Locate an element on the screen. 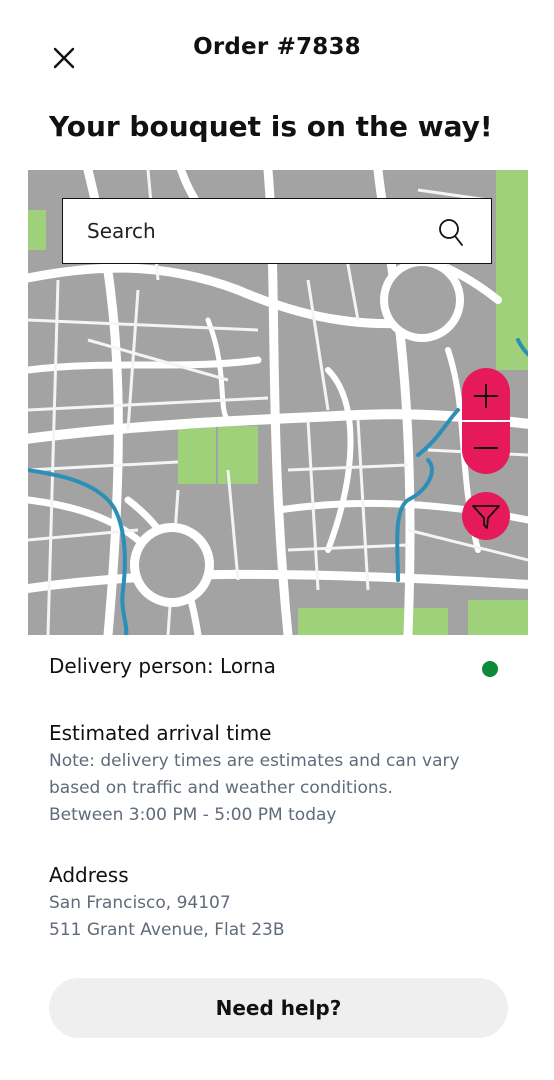 This screenshot has height=1080, width=554. delivery-person-row: Delivery person: Lorna is located at coordinates (279, 669).